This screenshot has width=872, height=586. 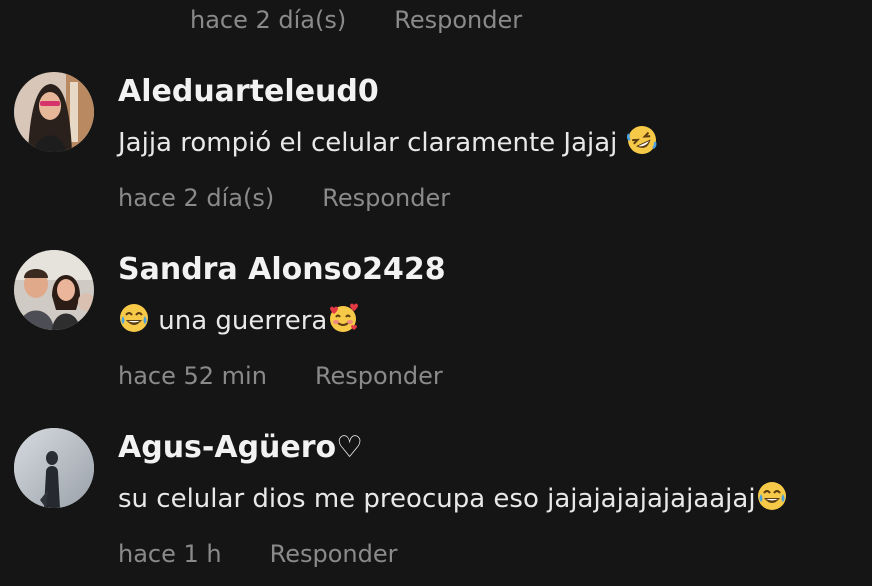 What do you see at coordinates (282, 269) in the screenshot?
I see `comment-username: Sandra Alonso2428` at bounding box center [282, 269].